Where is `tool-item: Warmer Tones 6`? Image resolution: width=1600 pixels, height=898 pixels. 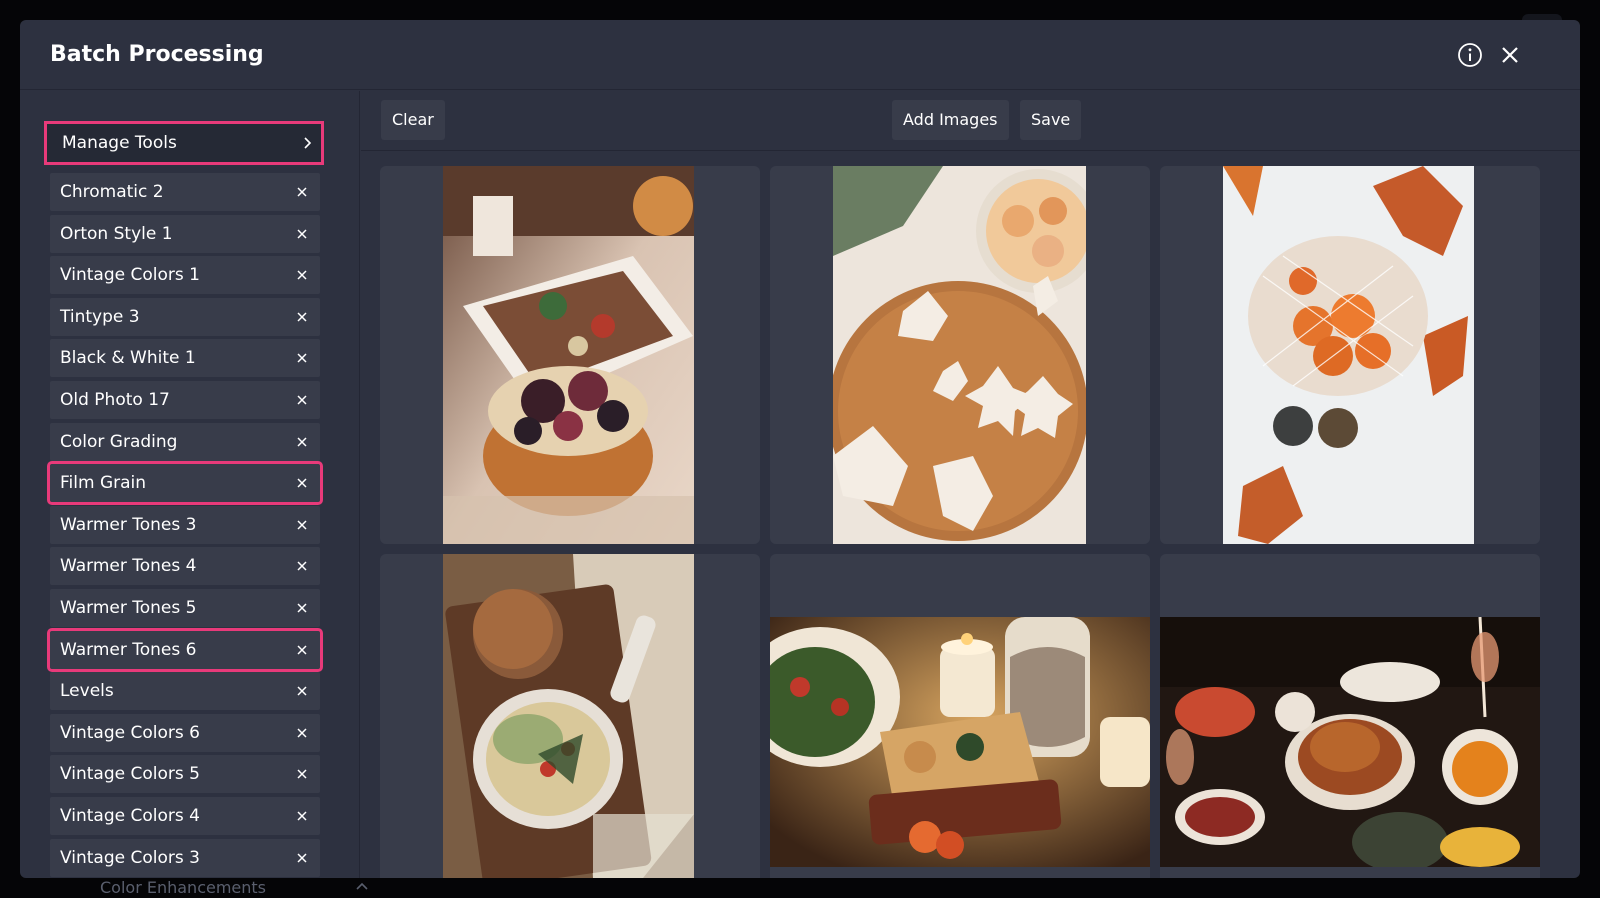 tool-item: Warmer Tones 6 is located at coordinates (185, 649).